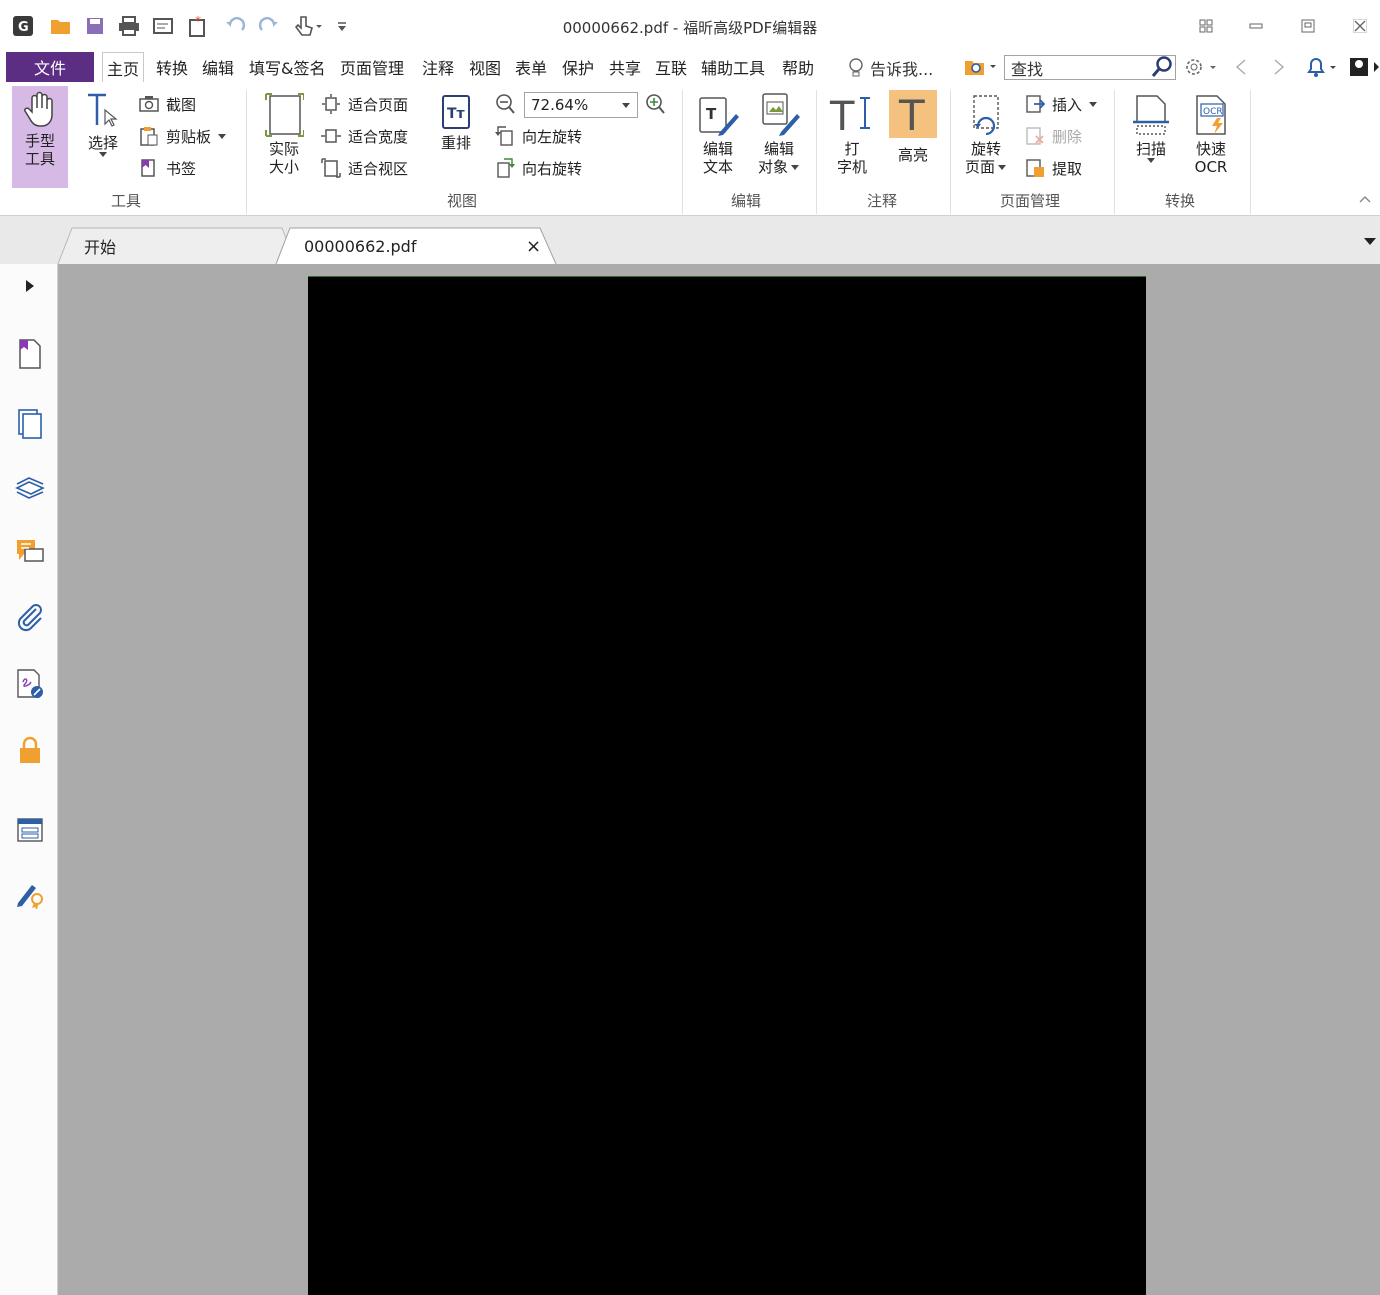 This screenshot has width=1380, height=1295. Describe the element at coordinates (1364, 67) in the screenshot. I see `user-account-icon` at that location.